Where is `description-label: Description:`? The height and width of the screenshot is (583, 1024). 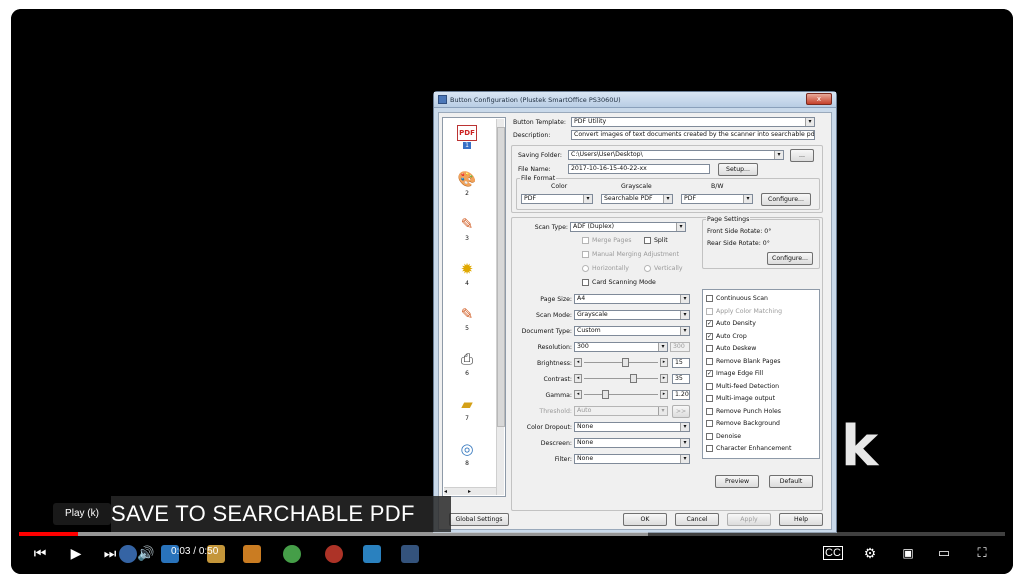 description-label: Description: is located at coordinates (532, 135).